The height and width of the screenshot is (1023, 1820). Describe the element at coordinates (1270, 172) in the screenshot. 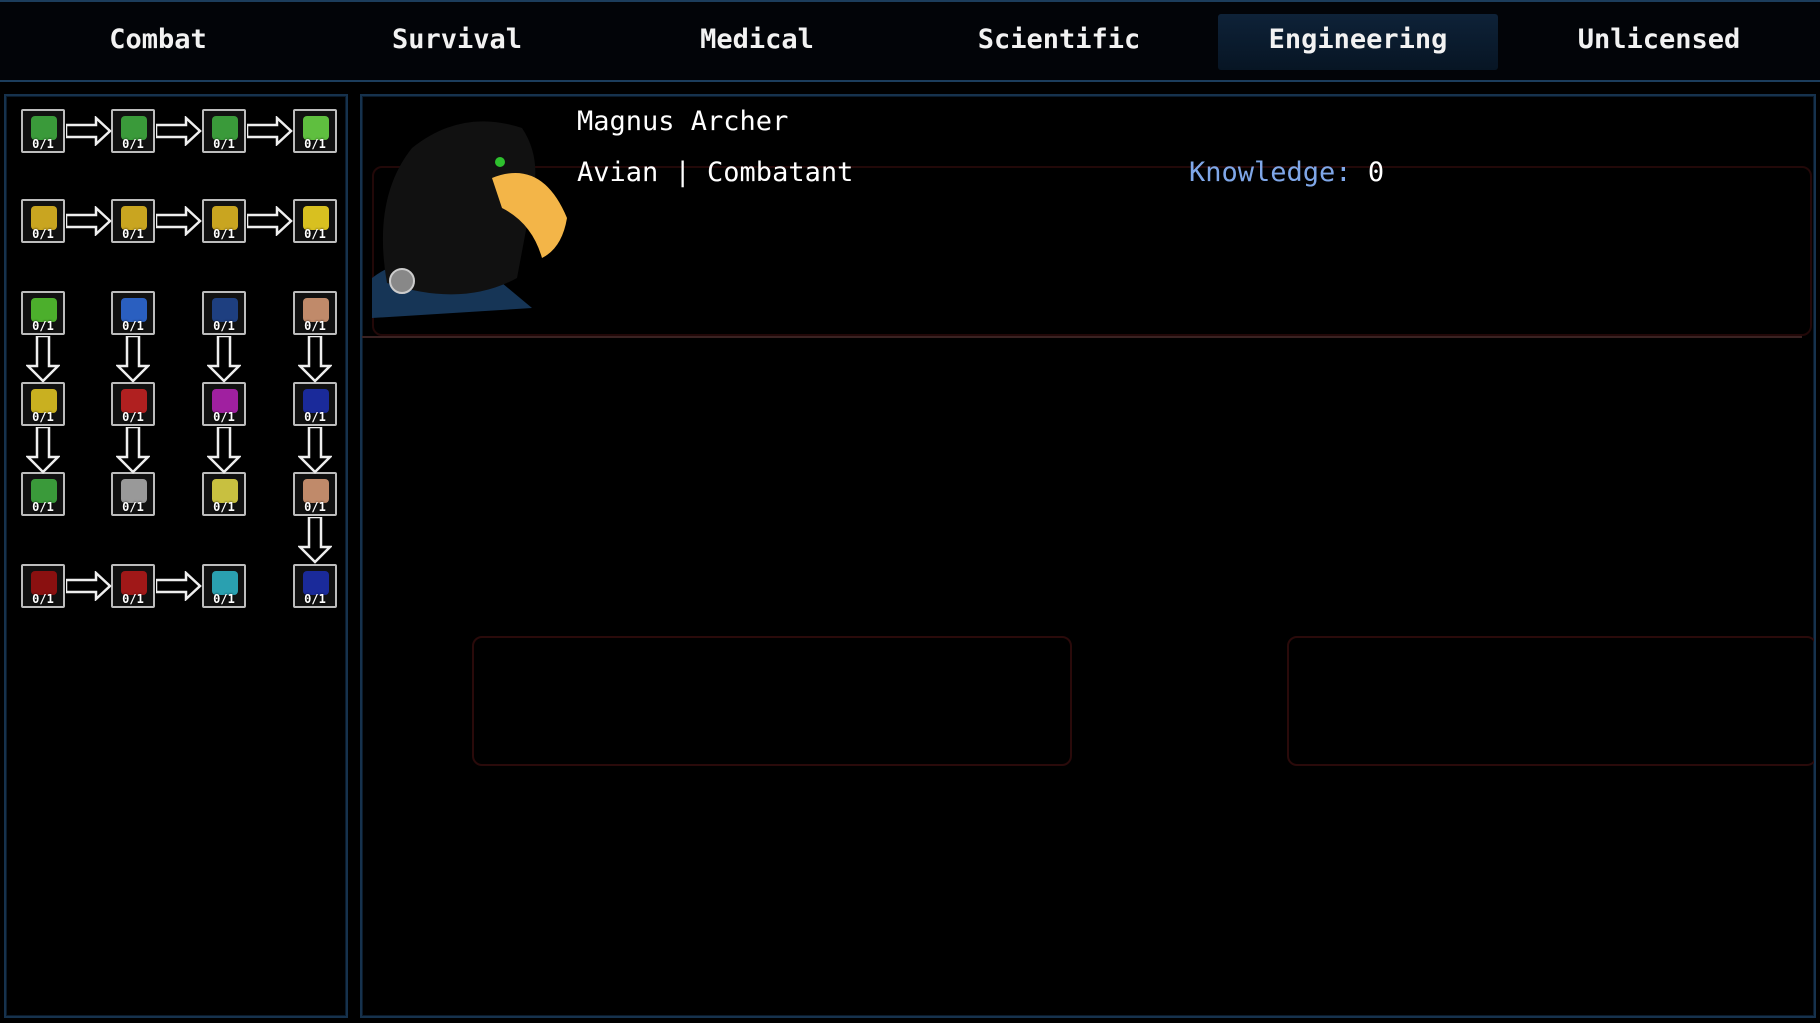

I see `knowledge-label: Knowledge:` at that location.